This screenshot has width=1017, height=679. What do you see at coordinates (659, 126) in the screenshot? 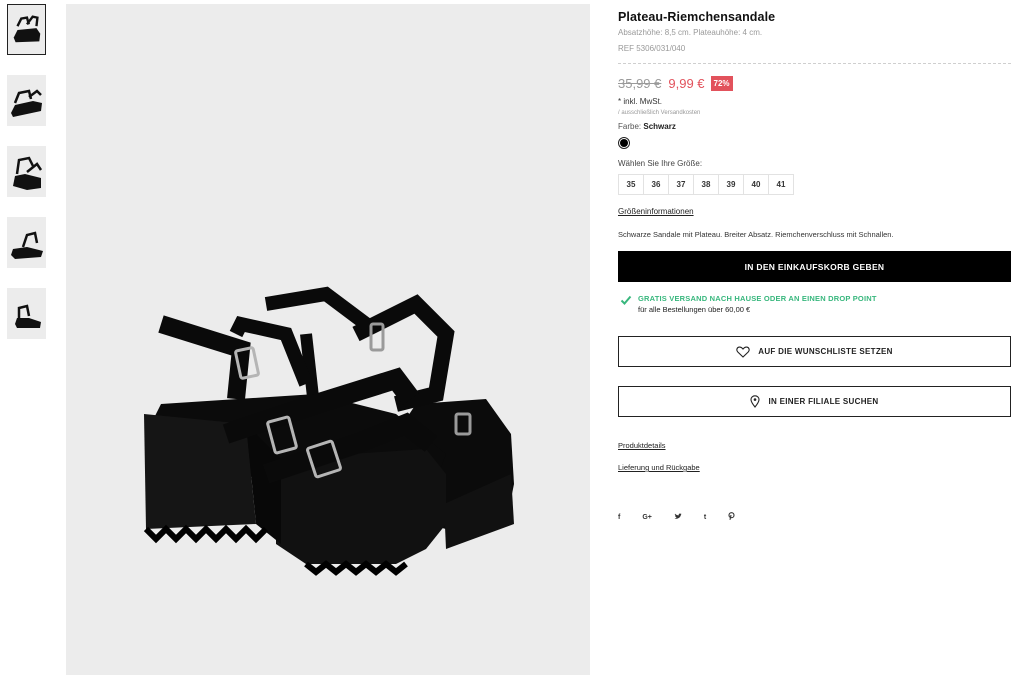
I see `color-value: Schwarz` at bounding box center [659, 126].